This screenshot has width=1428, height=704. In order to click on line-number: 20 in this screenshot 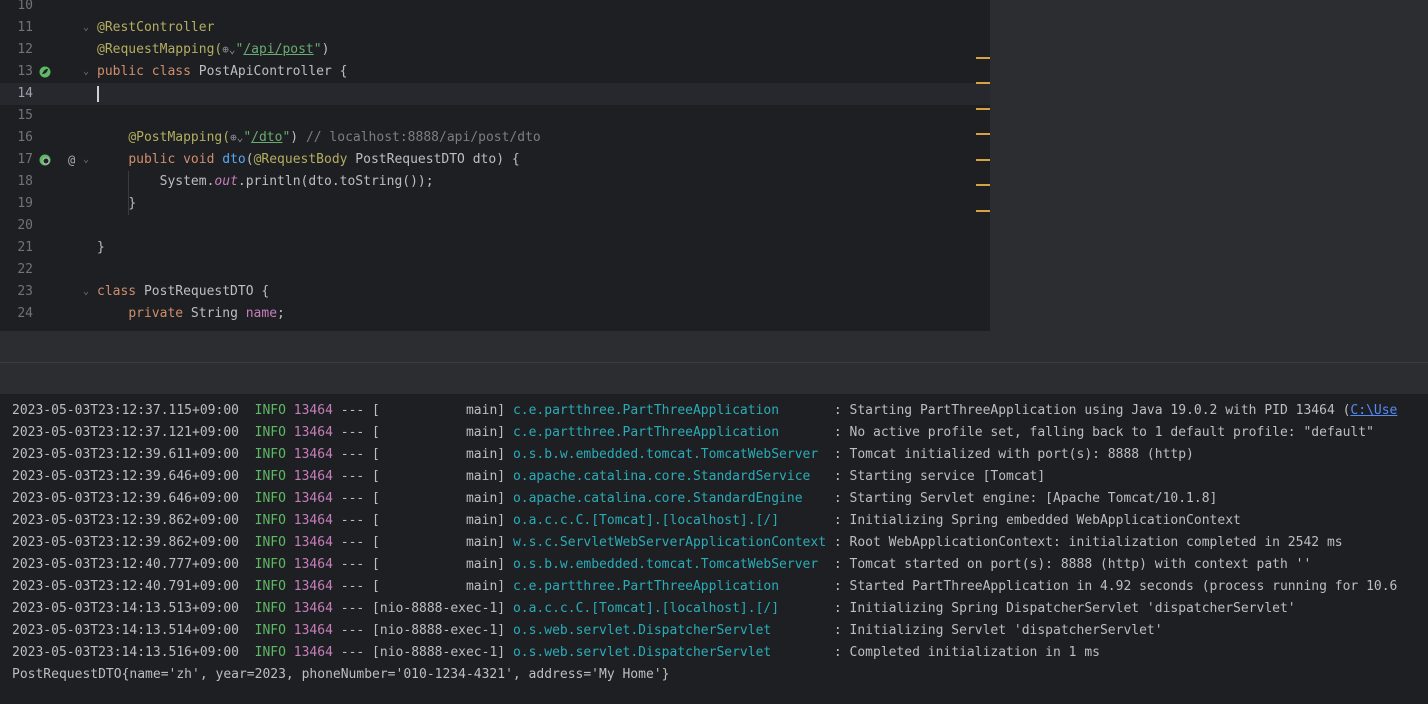, I will do `click(25, 225)`.